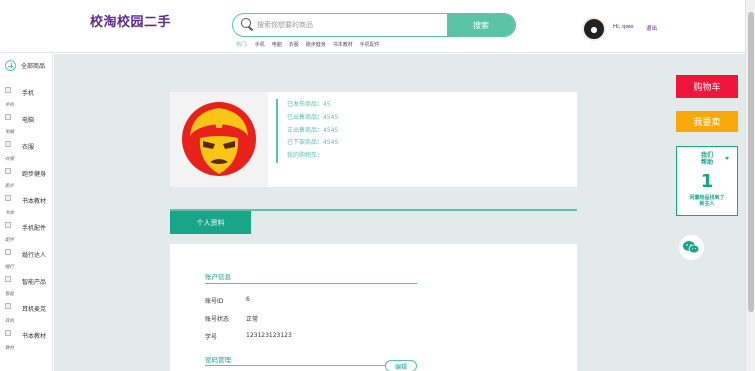 The image size is (755, 371). I want to click on wechat-icon, so click(691, 247).